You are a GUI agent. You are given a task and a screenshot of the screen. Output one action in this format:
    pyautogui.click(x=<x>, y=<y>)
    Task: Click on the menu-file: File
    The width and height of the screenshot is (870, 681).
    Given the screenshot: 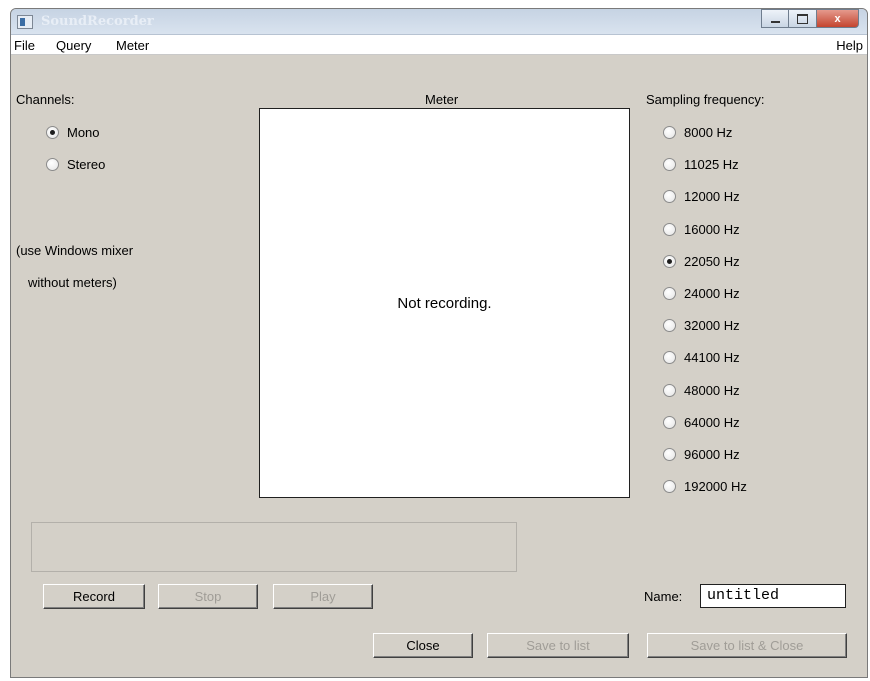 What is the action you would take?
    pyautogui.click(x=24, y=45)
    